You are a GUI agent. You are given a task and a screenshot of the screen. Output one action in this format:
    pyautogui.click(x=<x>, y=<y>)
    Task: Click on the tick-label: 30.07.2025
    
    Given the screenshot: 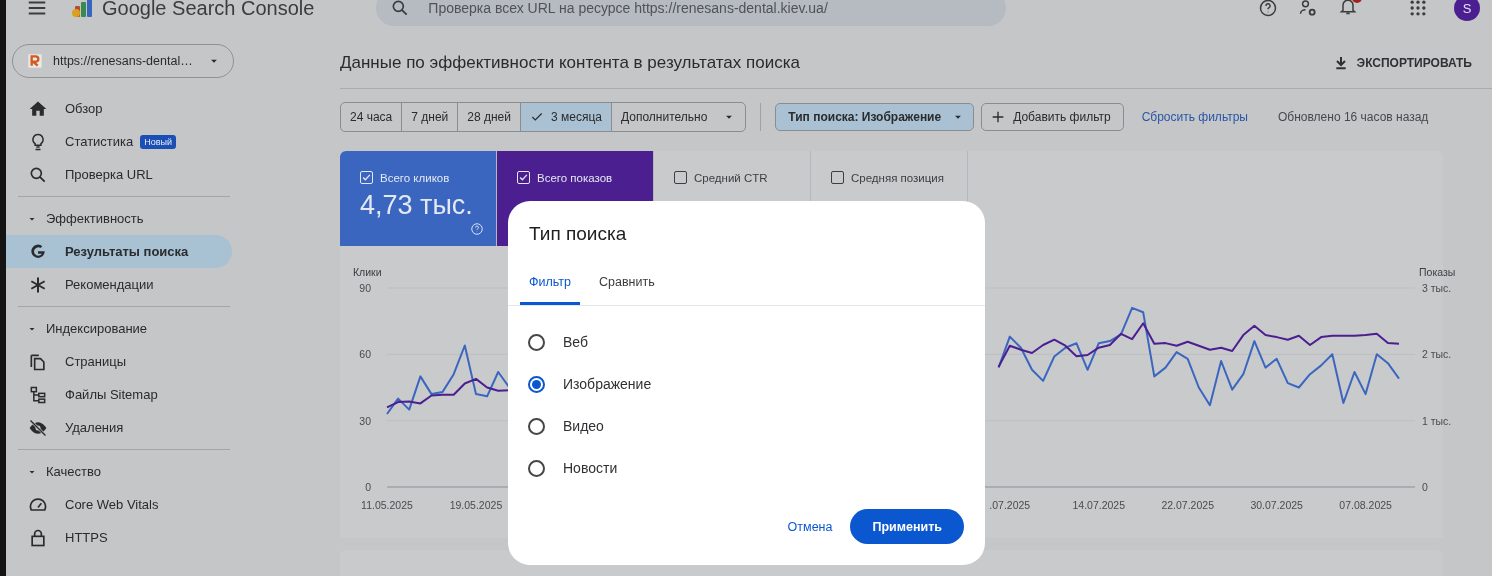 What is the action you would take?
    pyautogui.click(x=1276, y=505)
    